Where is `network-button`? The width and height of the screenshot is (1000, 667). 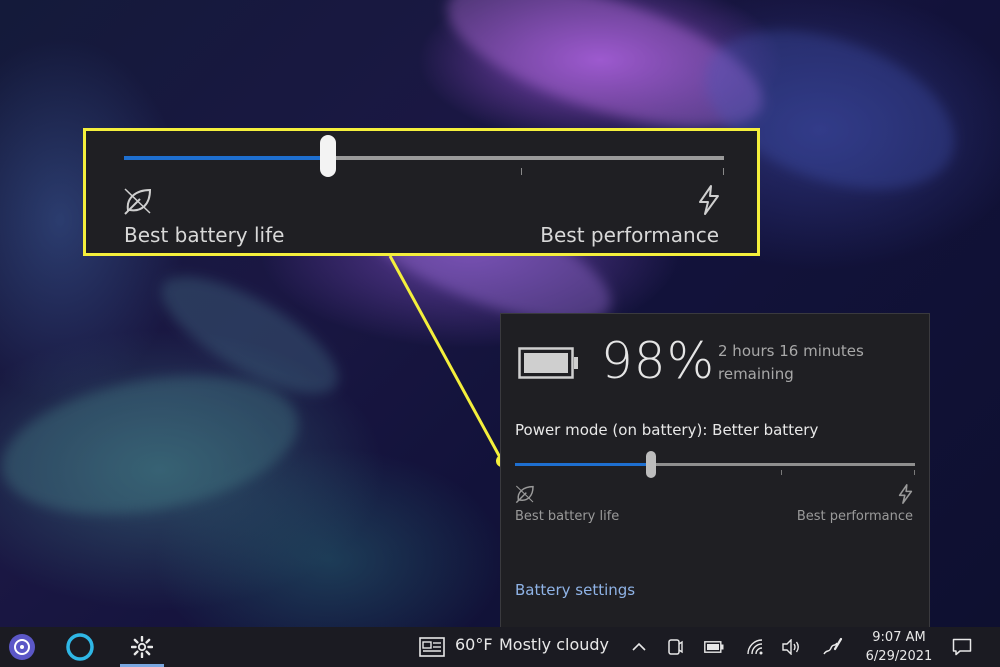
network-button is located at coordinates (755, 647).